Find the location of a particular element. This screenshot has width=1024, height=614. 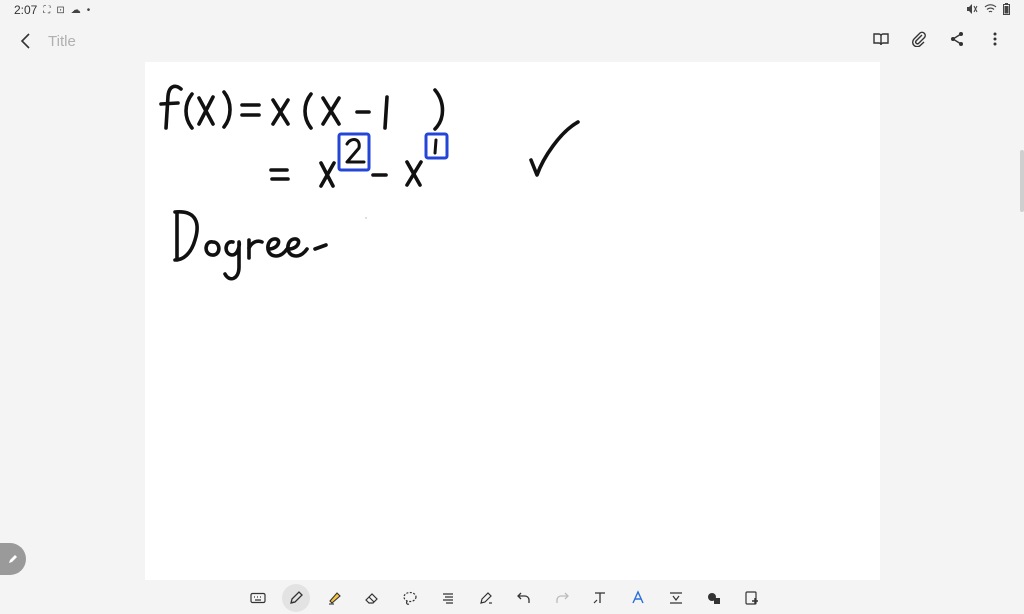

text-align-icon is located at coordinates (448, 598).